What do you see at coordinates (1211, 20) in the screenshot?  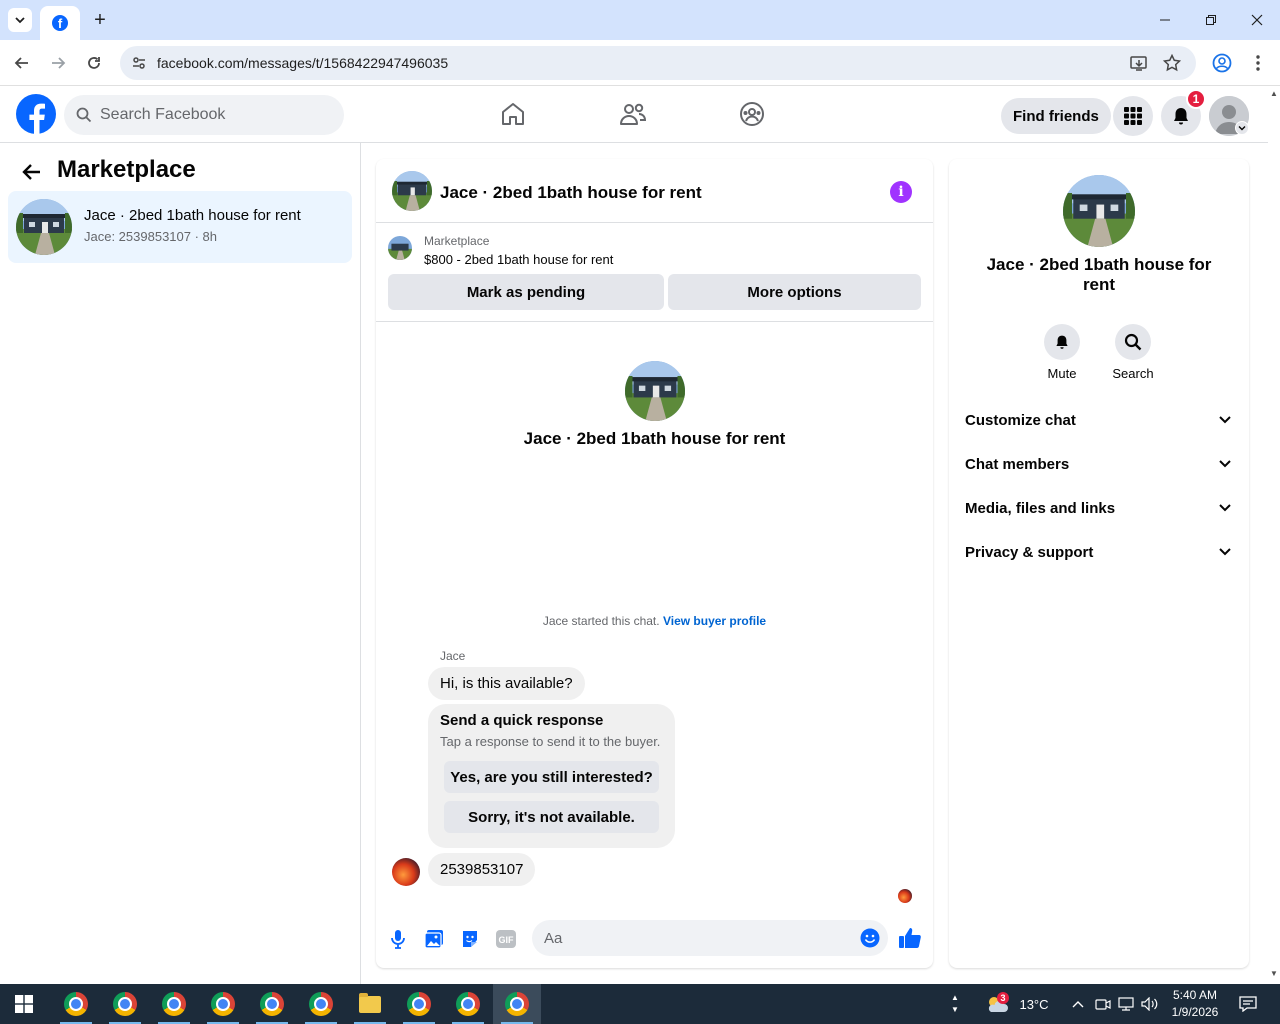 I see `restore-button` at bounding box center [1211, 20].